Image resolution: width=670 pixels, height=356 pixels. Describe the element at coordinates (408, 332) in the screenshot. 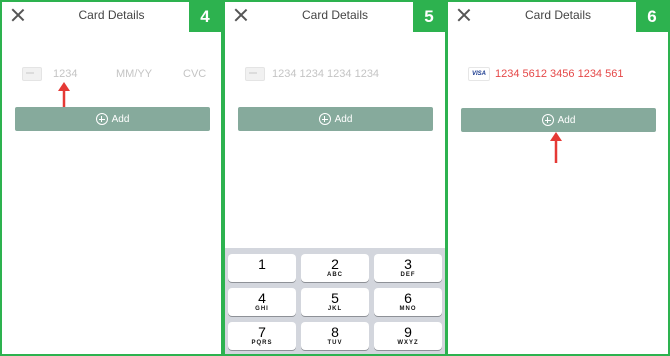

I see `key-digit: 9` at that location.